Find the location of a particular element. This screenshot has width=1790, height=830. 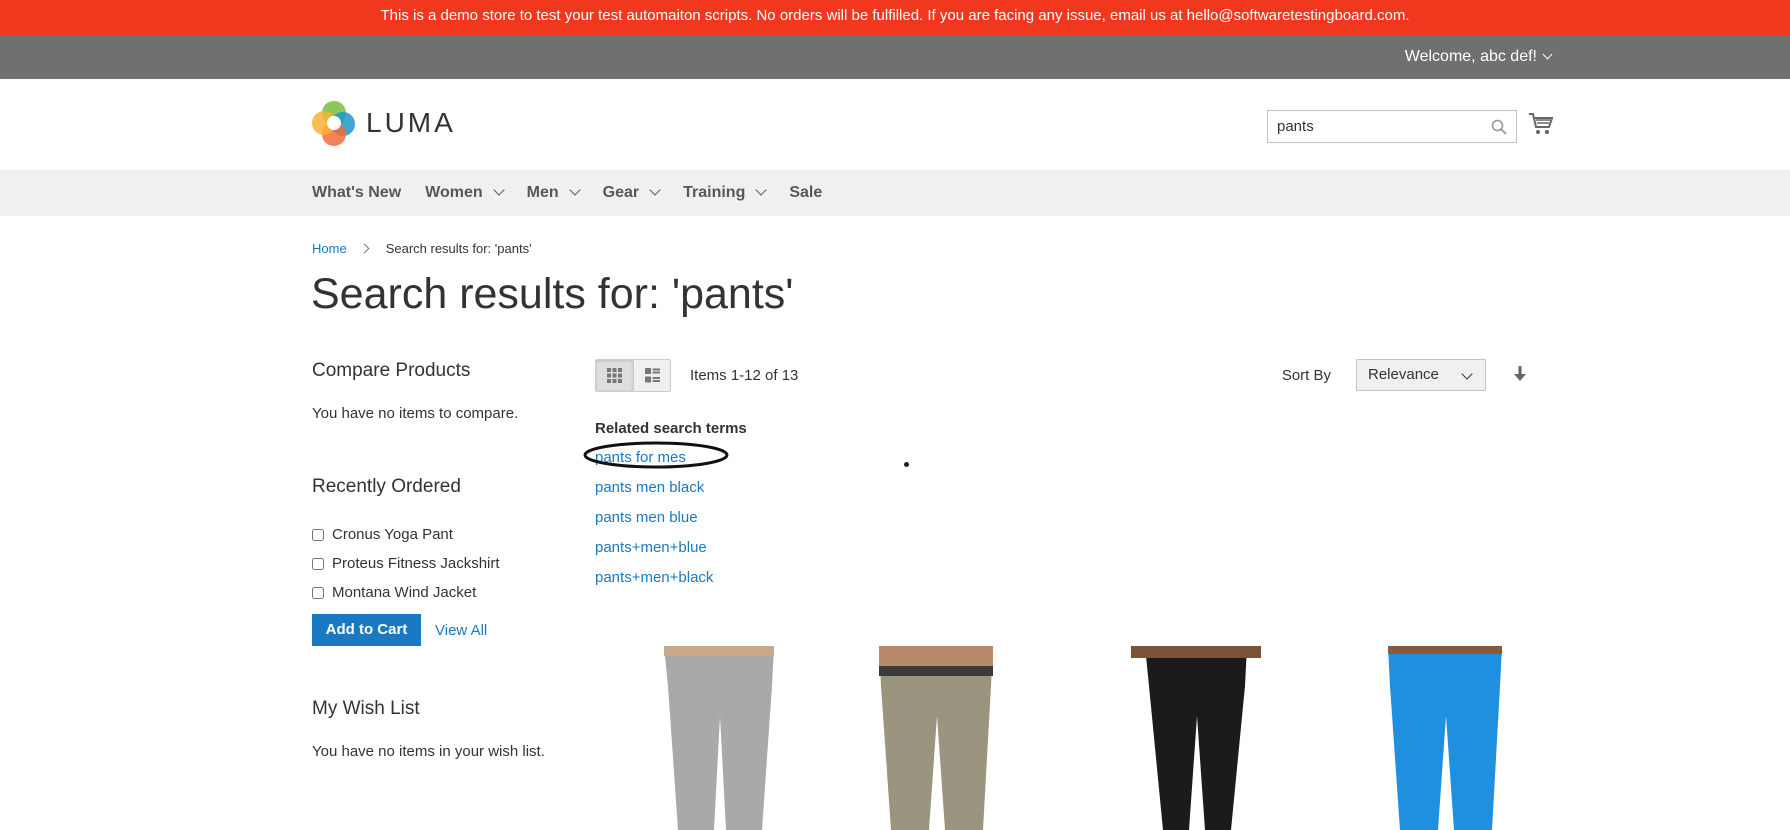

panel-header: Welcome, abc def! is located at coordinates (895, 57).